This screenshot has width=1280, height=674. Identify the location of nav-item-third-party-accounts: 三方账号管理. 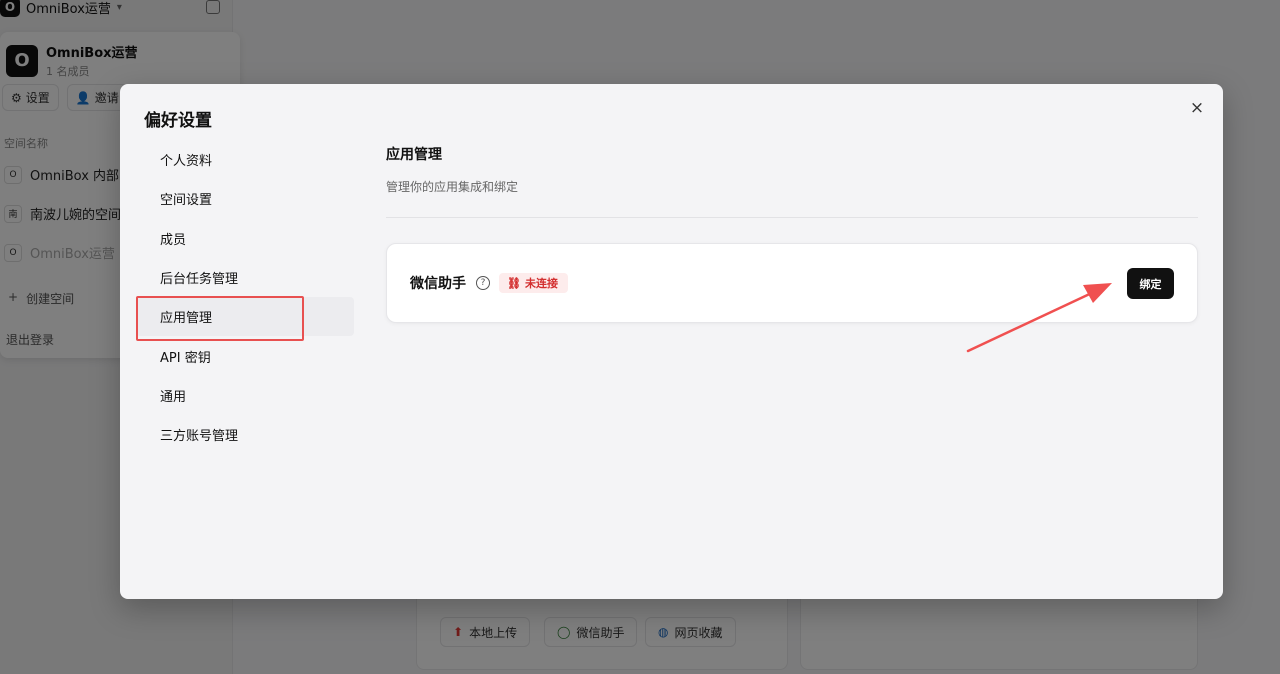
(245, 434).